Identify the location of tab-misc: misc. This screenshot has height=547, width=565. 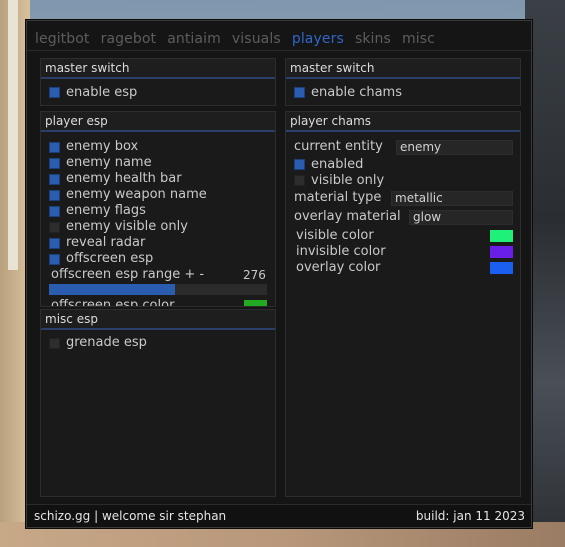
(418, 39).